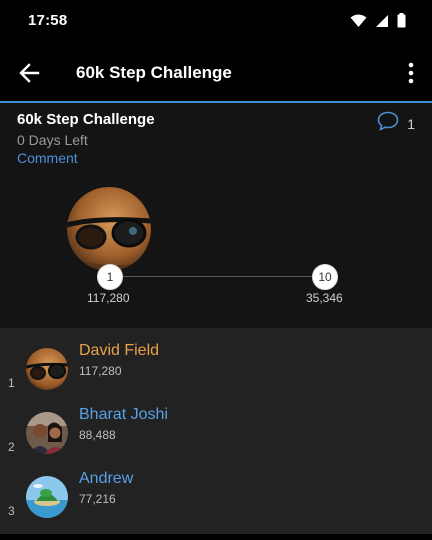  I want to click on participant-name: Bharat Joshi, so click(123, 414).